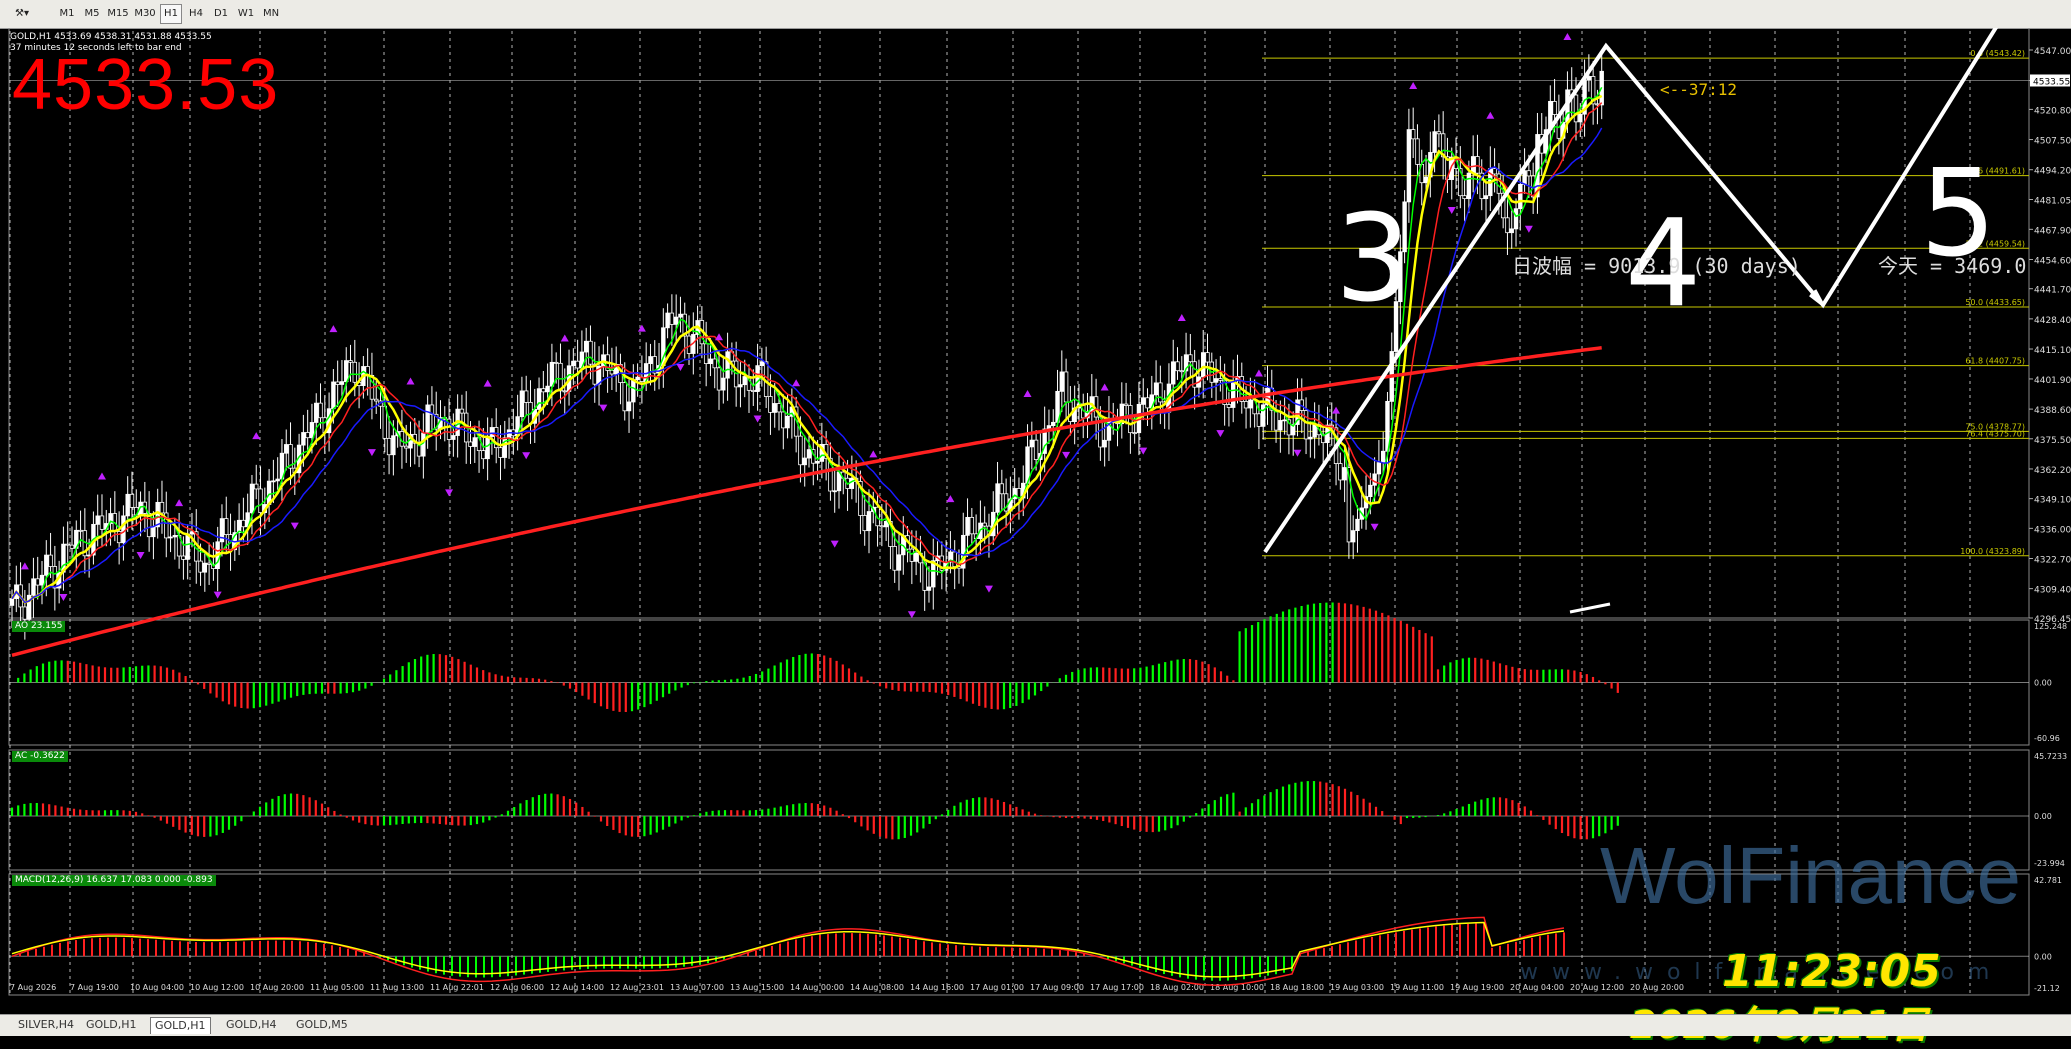  Describe the element at coordinates (2052, 142) in the screenshot. I see `price-tick-label: 4507.50` at that location.